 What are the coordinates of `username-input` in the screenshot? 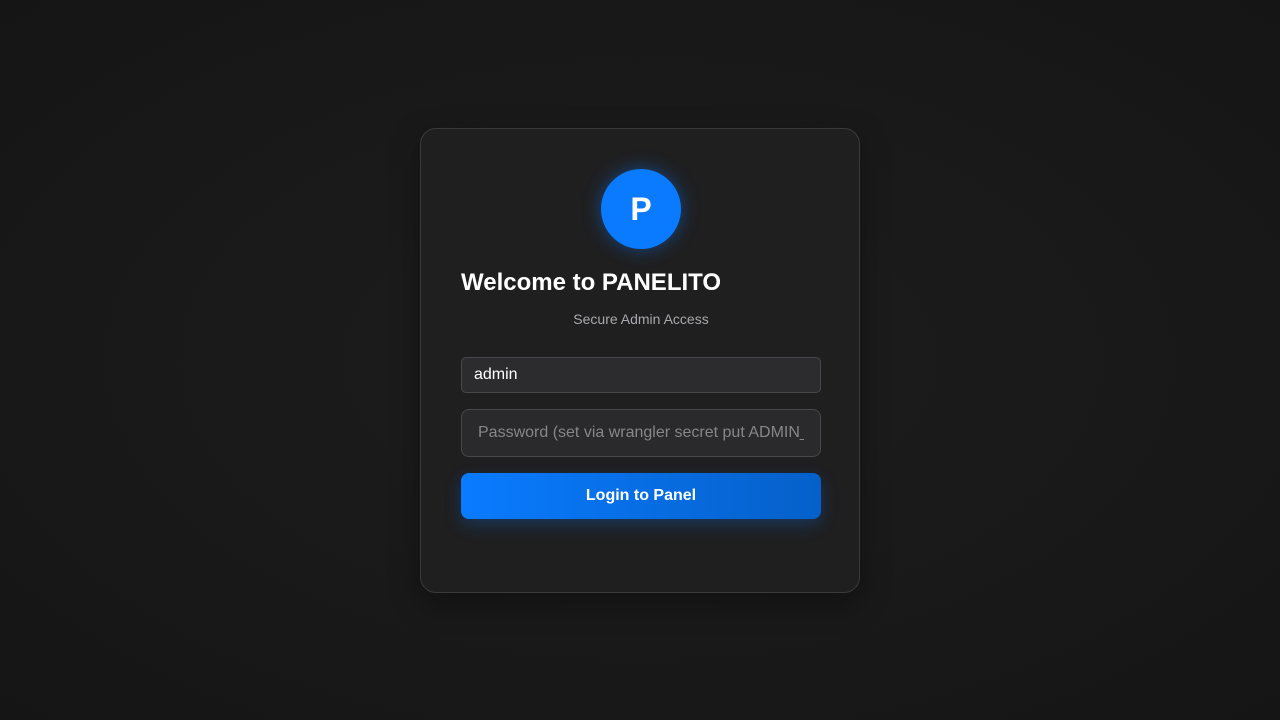 It's located at (641, 375).